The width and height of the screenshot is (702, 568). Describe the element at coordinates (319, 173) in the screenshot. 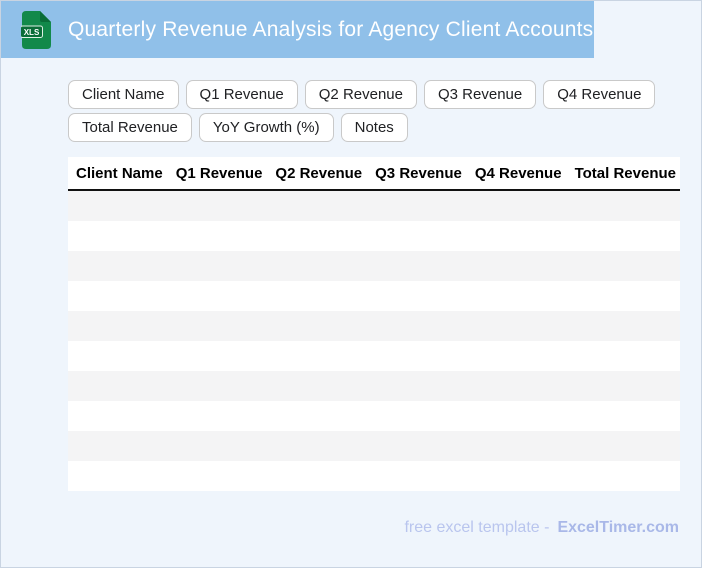

I see `column-header-q2-revenue: Q2 Revenue` at that location.